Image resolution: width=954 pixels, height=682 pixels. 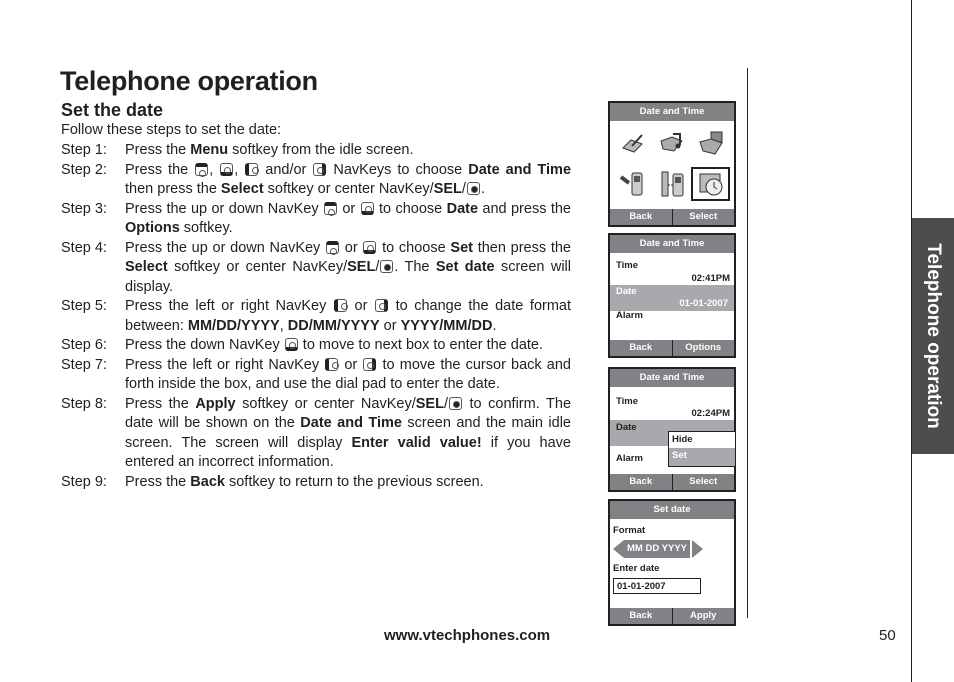 I want to click on bold-term: Menu, so click(x=209, y=150).